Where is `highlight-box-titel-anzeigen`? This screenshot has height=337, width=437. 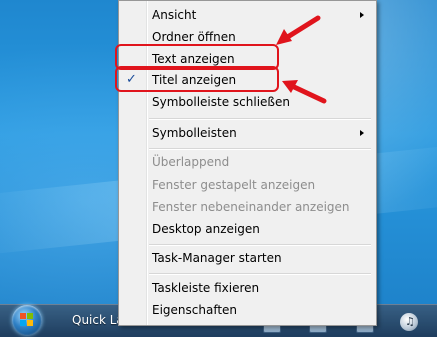 highlight-box-titel-anzeigen is located at coordinates (197, 79).